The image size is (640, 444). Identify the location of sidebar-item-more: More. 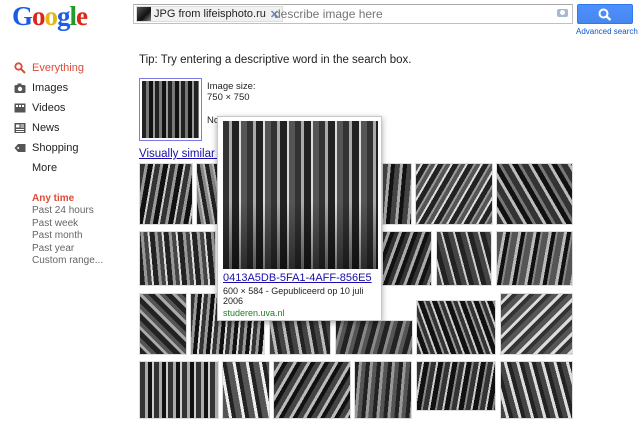
(69, 168).